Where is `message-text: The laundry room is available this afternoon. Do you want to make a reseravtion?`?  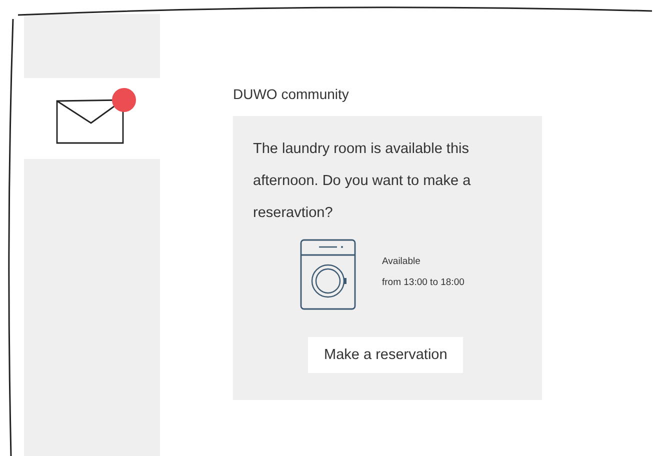 message-text: The laundry room is available this afternoon. Do you want to make a reseravtion? is located at coordinates (362, 181).